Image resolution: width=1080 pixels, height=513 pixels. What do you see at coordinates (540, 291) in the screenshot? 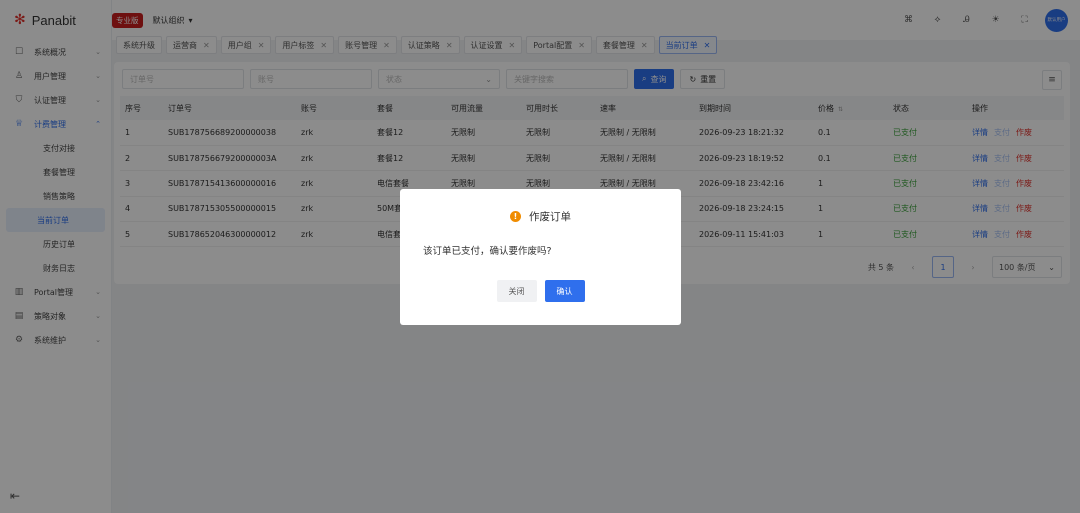
I see `dialog-actions: 关闭 确认` at bounding box center [540, 291].